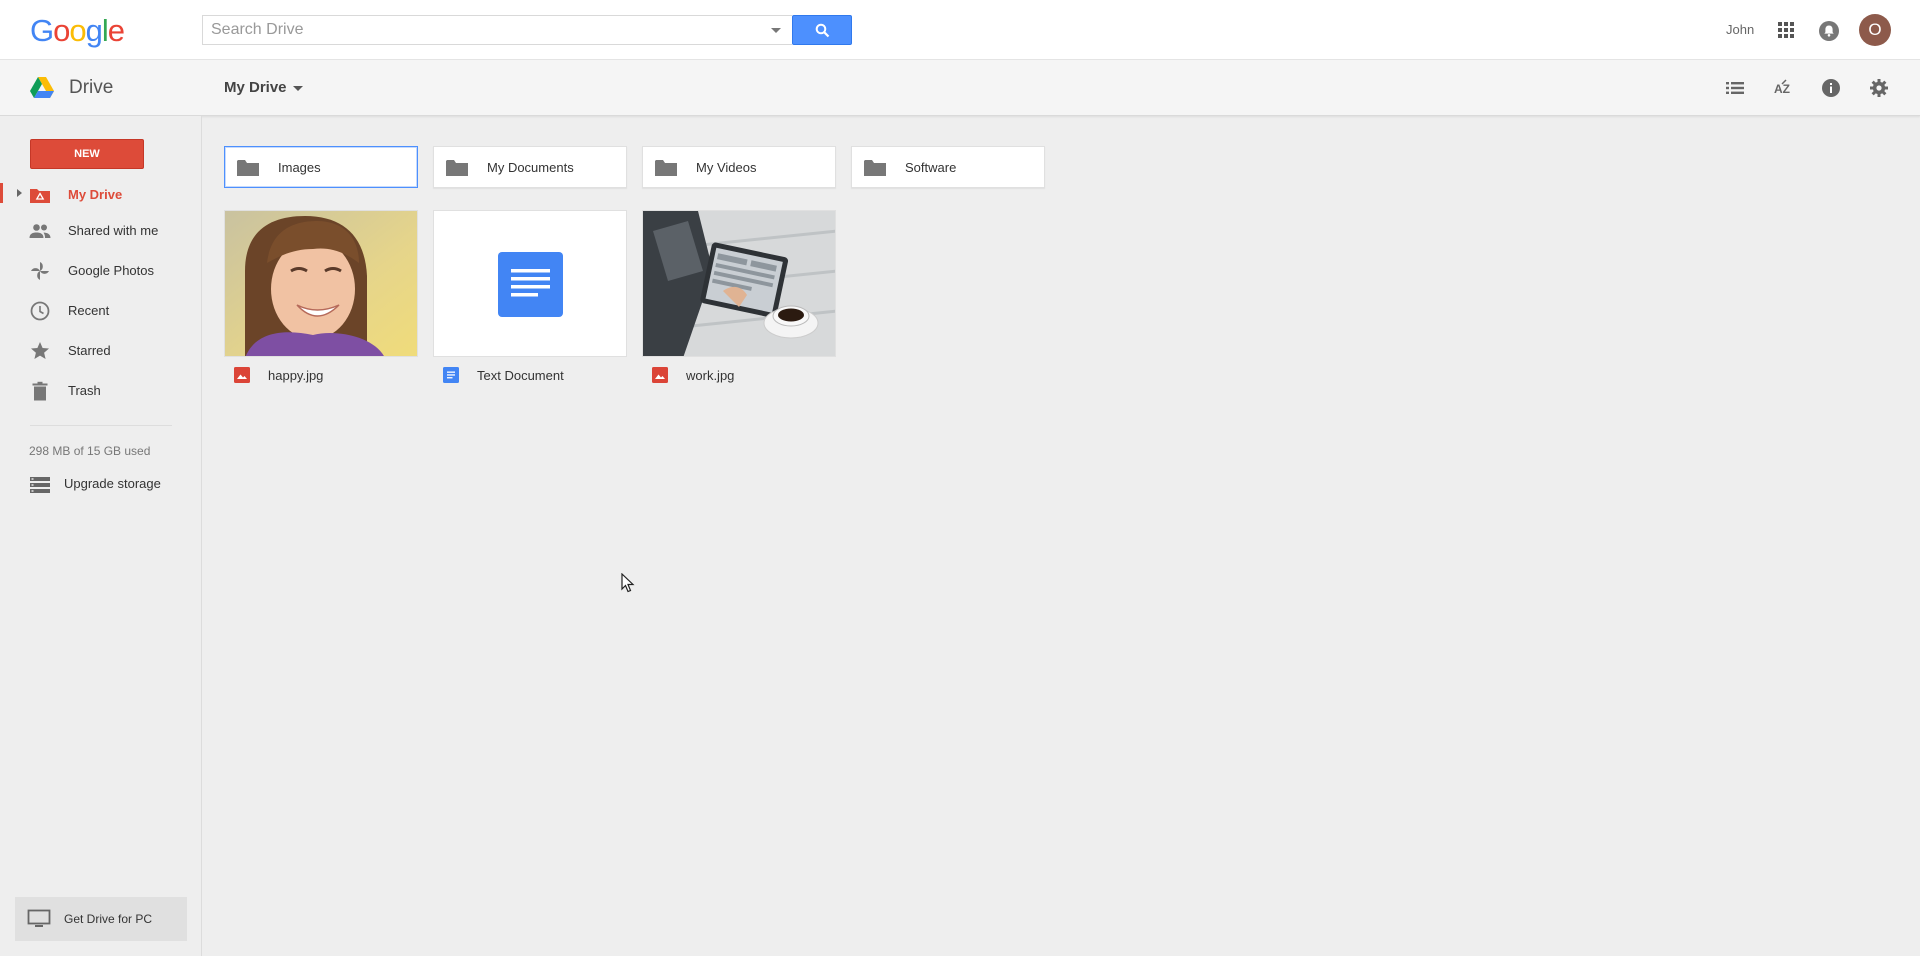 The image size is (1920, 956). I want to click on file-name: Text Document, so click(520, 375).